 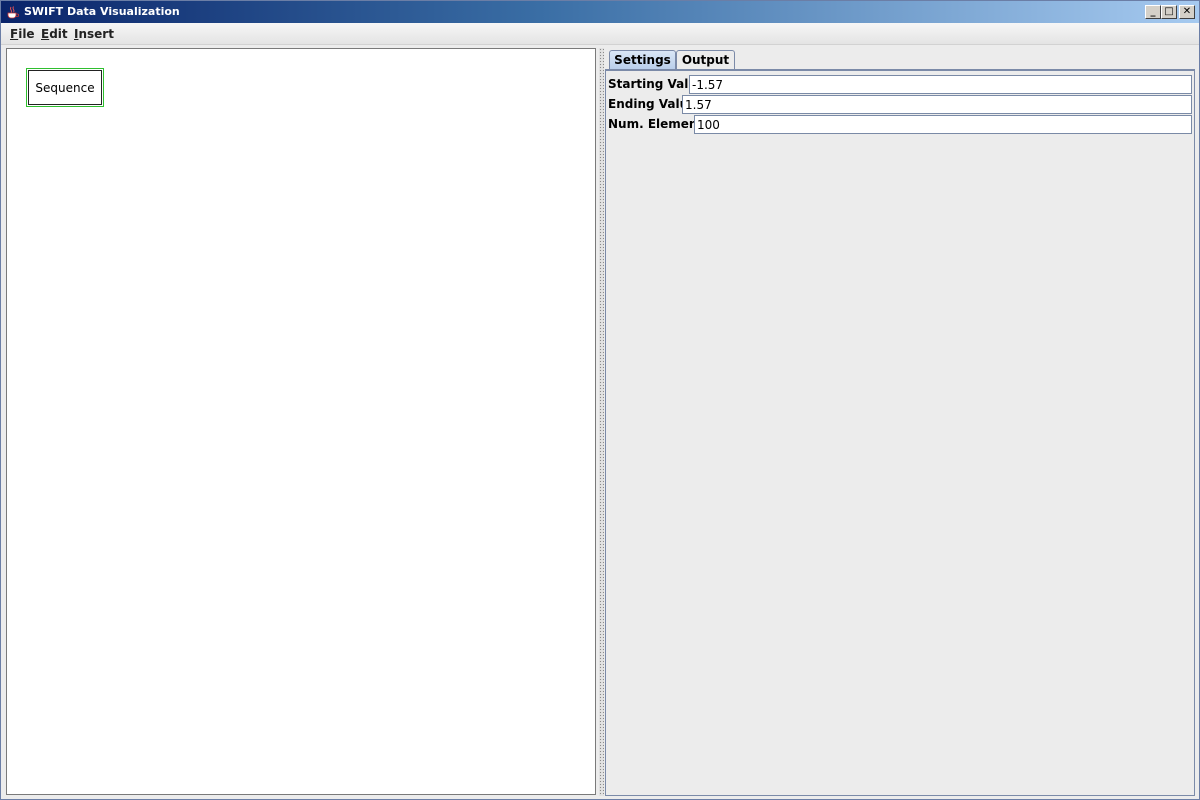 I want to click on menu-edit-label: dit, so click(x=58, y=34).